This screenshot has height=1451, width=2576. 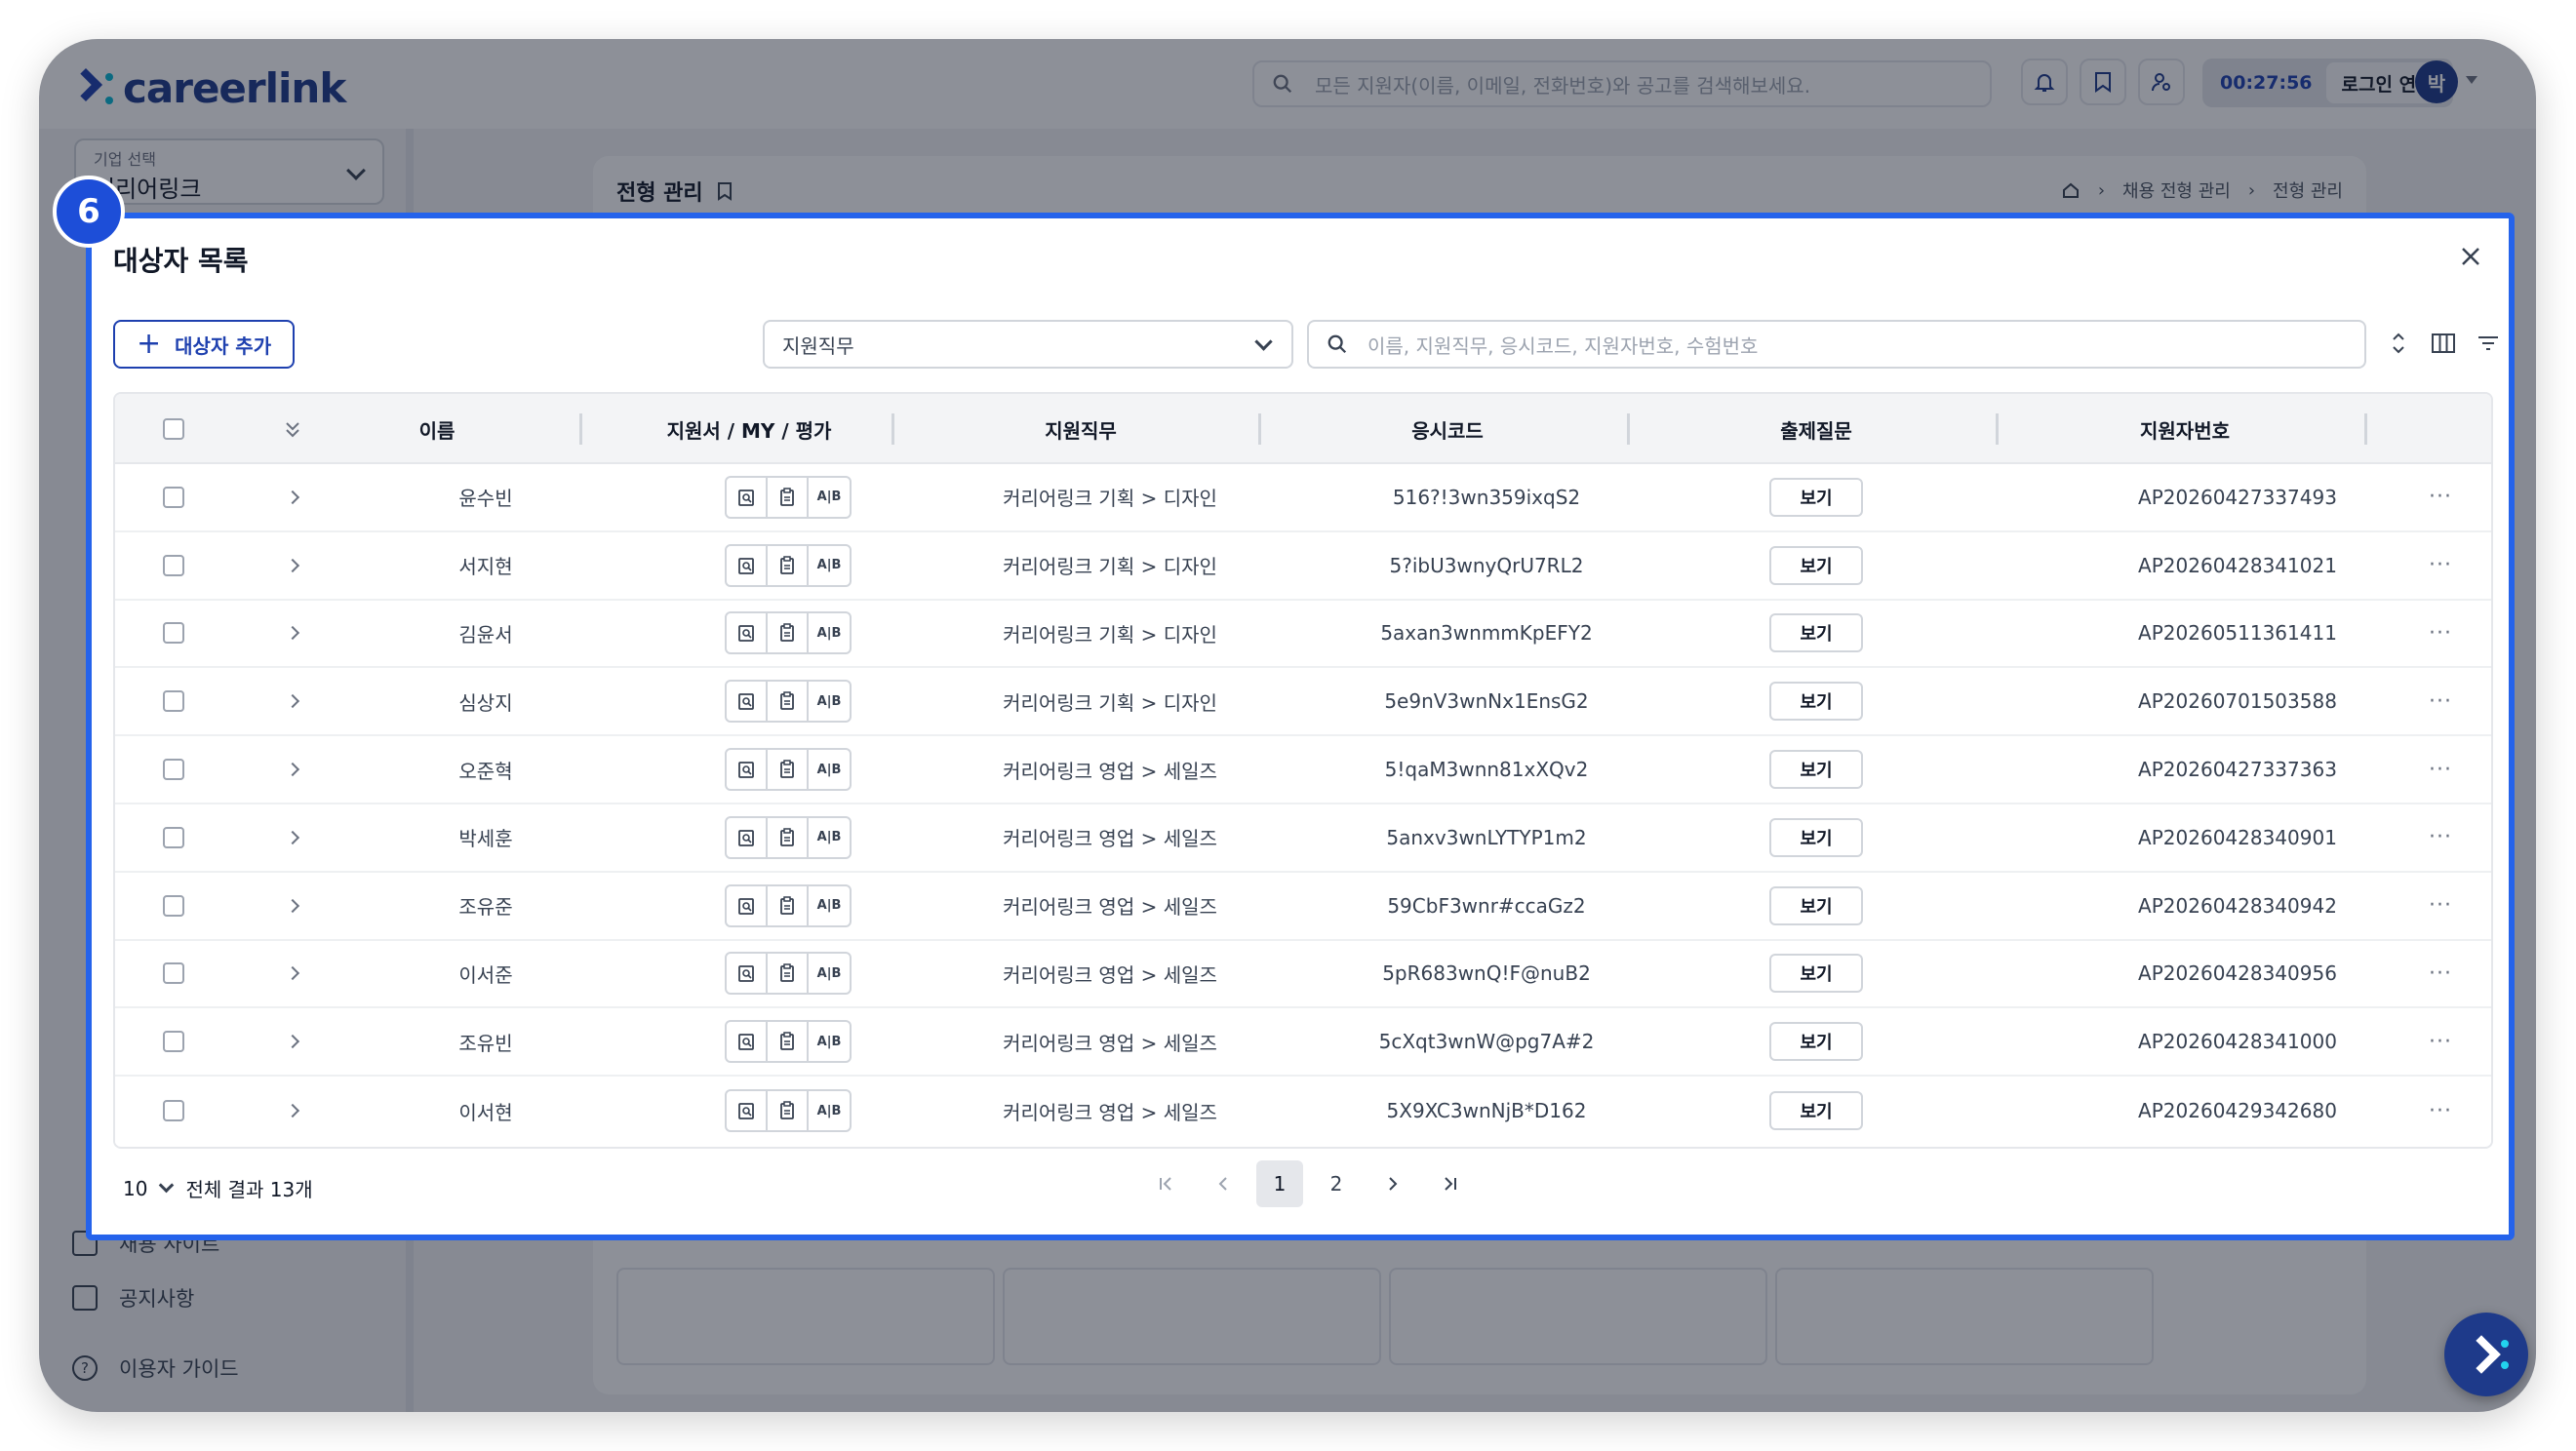 What do you see at coordinates (1816, 429) in the screenshot?
I see `column-header-question: 출제질문` at bounding box center [1816, 429].